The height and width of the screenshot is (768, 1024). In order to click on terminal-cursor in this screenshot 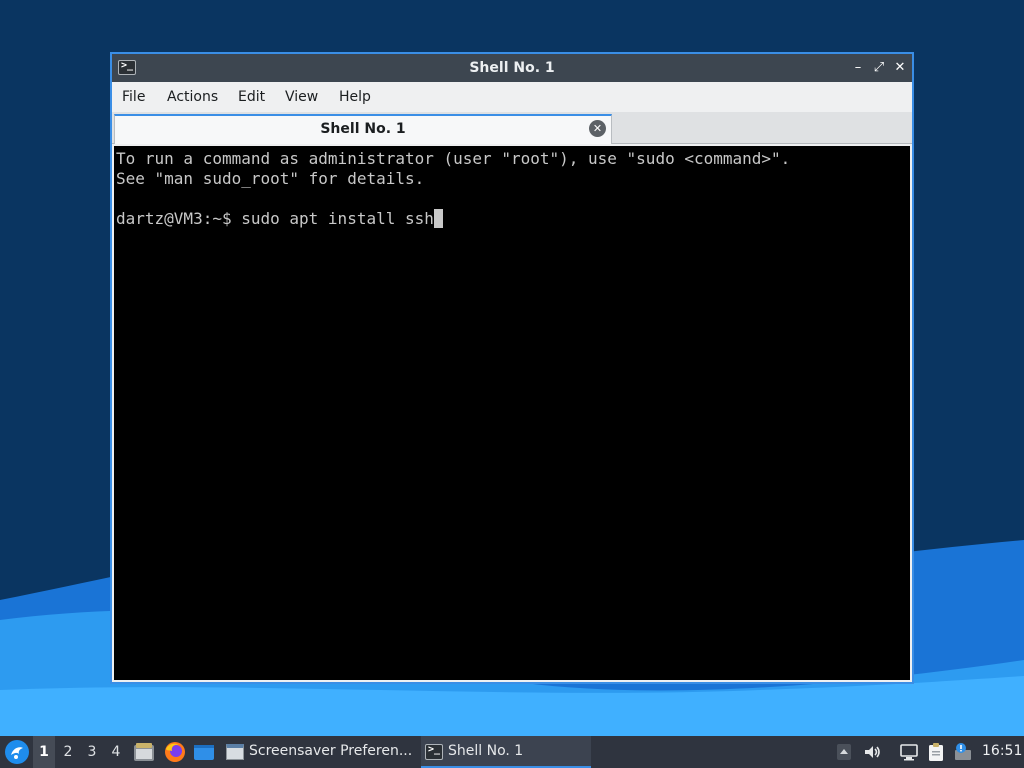, I will do `click(438, 218)`.